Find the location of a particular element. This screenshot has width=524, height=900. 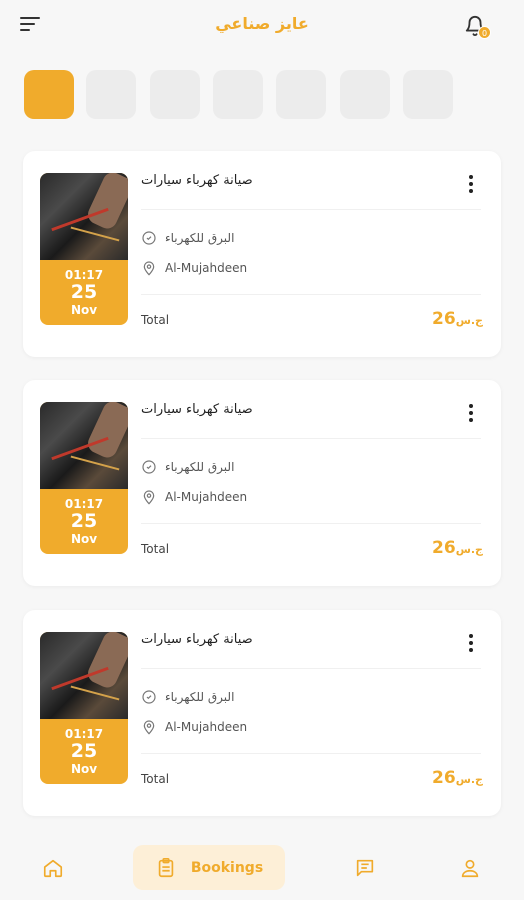

nav-home is located at coordinates (53, 867).